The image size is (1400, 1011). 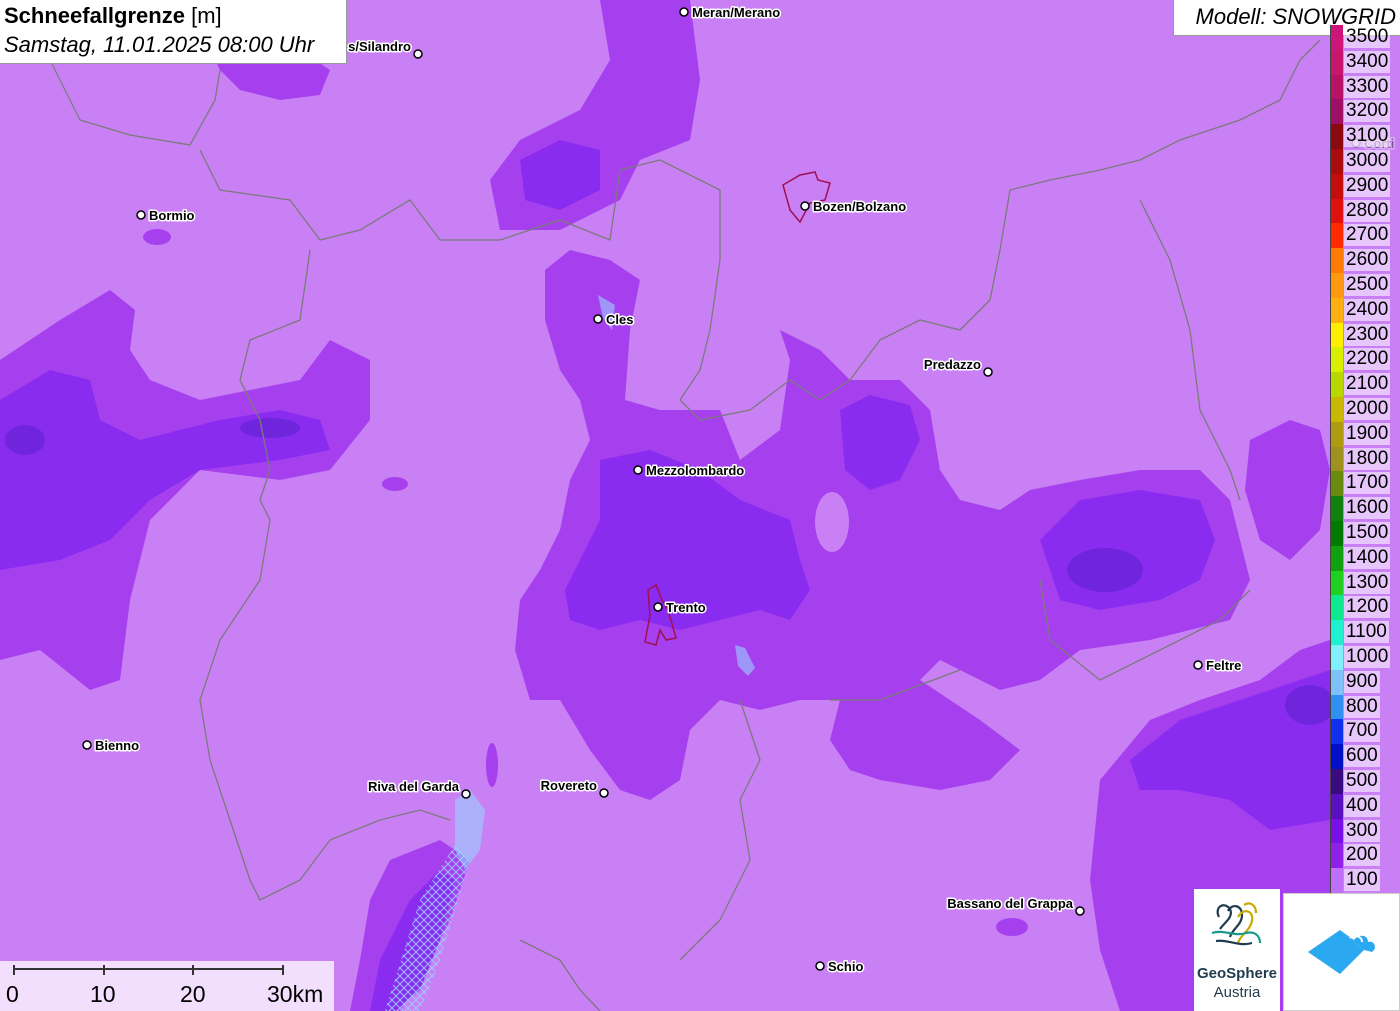 I want to click on legend-item-1000: 1000, so click(x=1365, y=657).